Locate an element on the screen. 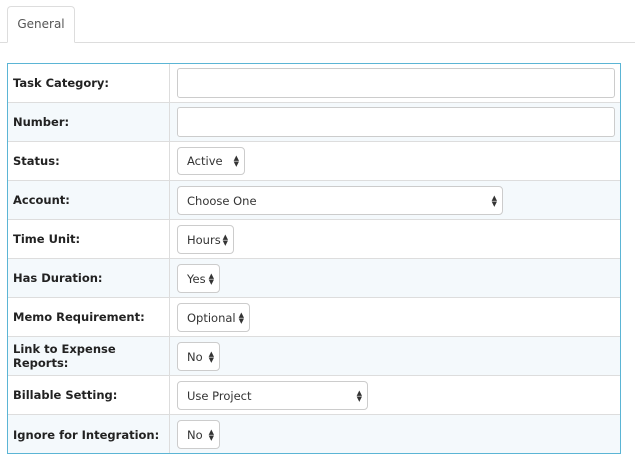 The height and width of the screenshot is (462, 635). tab-bar: General is located at coordinates (317, 21).